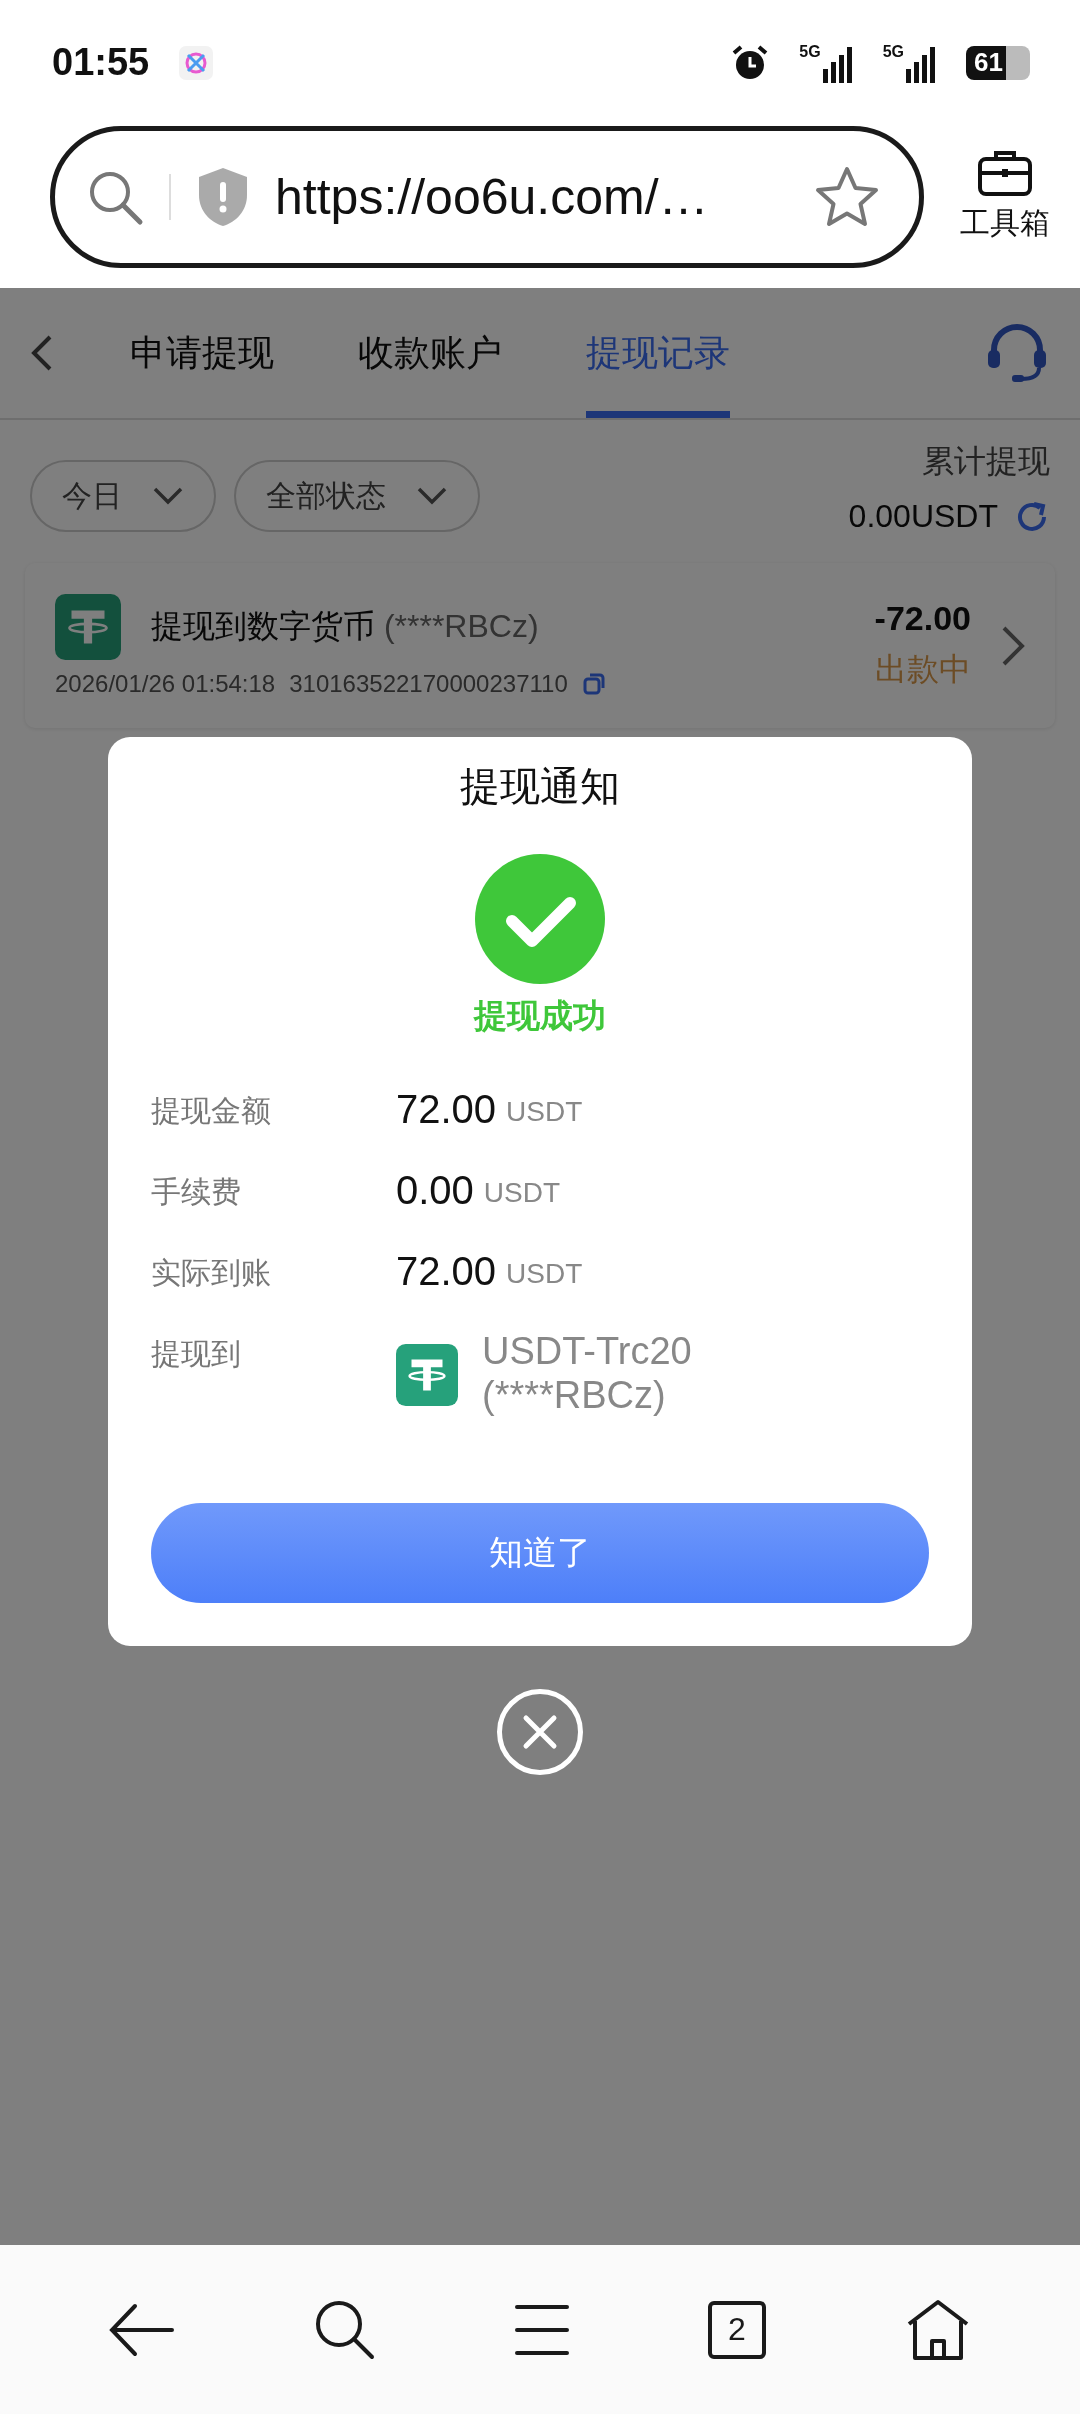  I want to click on filter-dropdown: 今日, so click(123, 496).